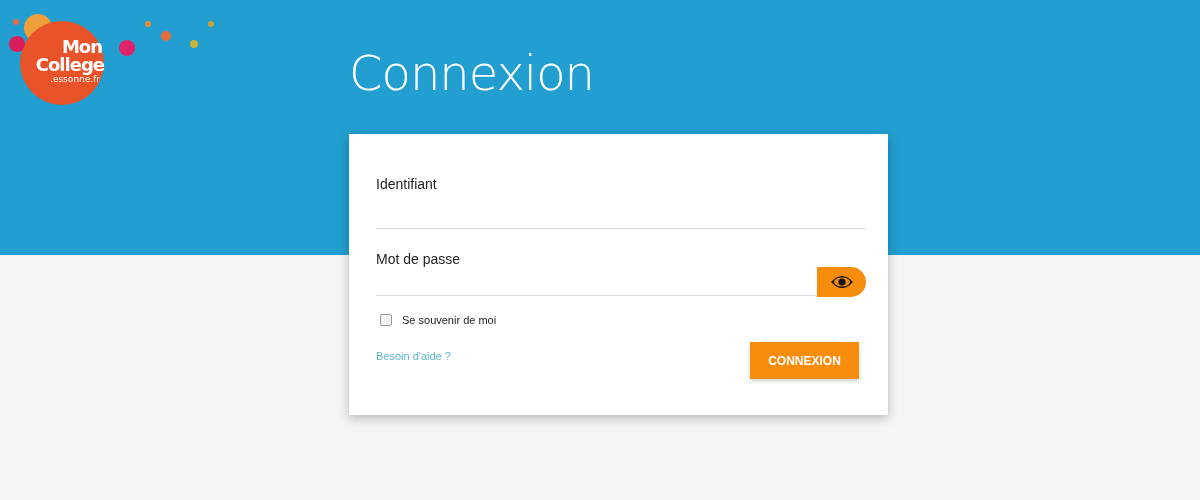 This screenshot has width=1200, height=500. I want to click on checkbox-label: Se souvenir de moi, so click(449, 320).